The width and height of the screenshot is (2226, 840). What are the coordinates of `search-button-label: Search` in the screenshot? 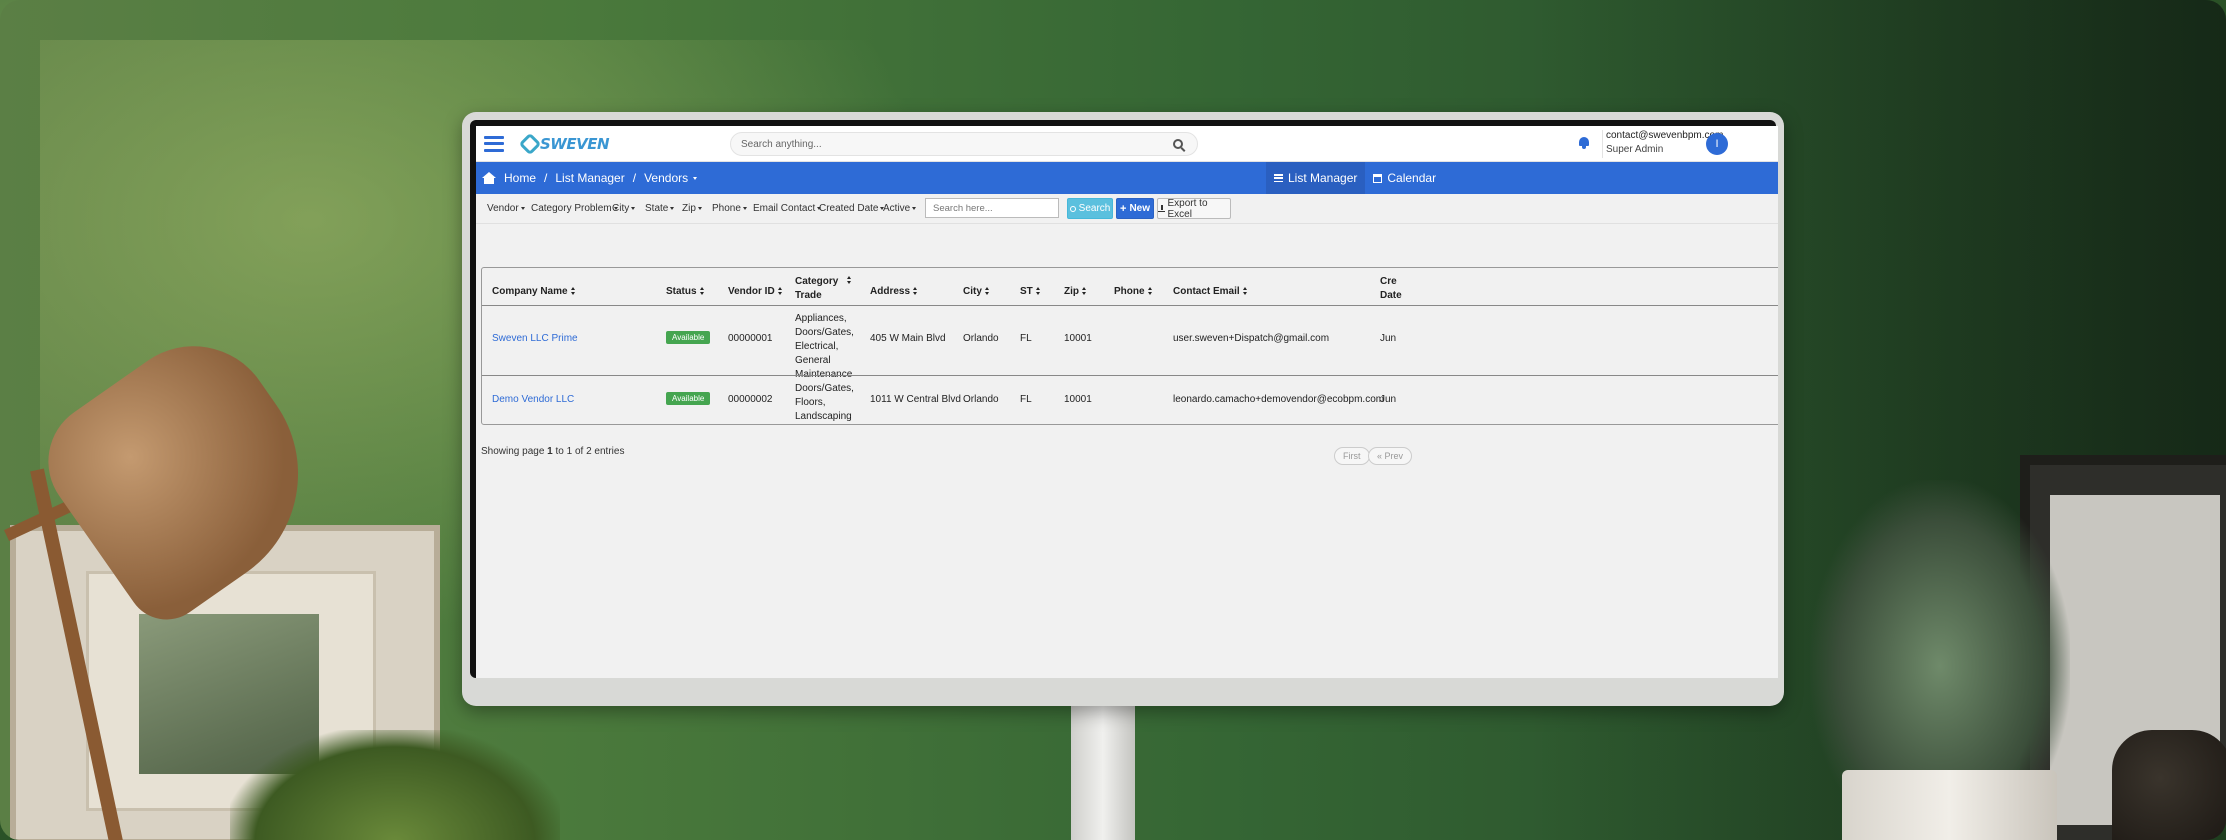 It's located at (1094, 208).